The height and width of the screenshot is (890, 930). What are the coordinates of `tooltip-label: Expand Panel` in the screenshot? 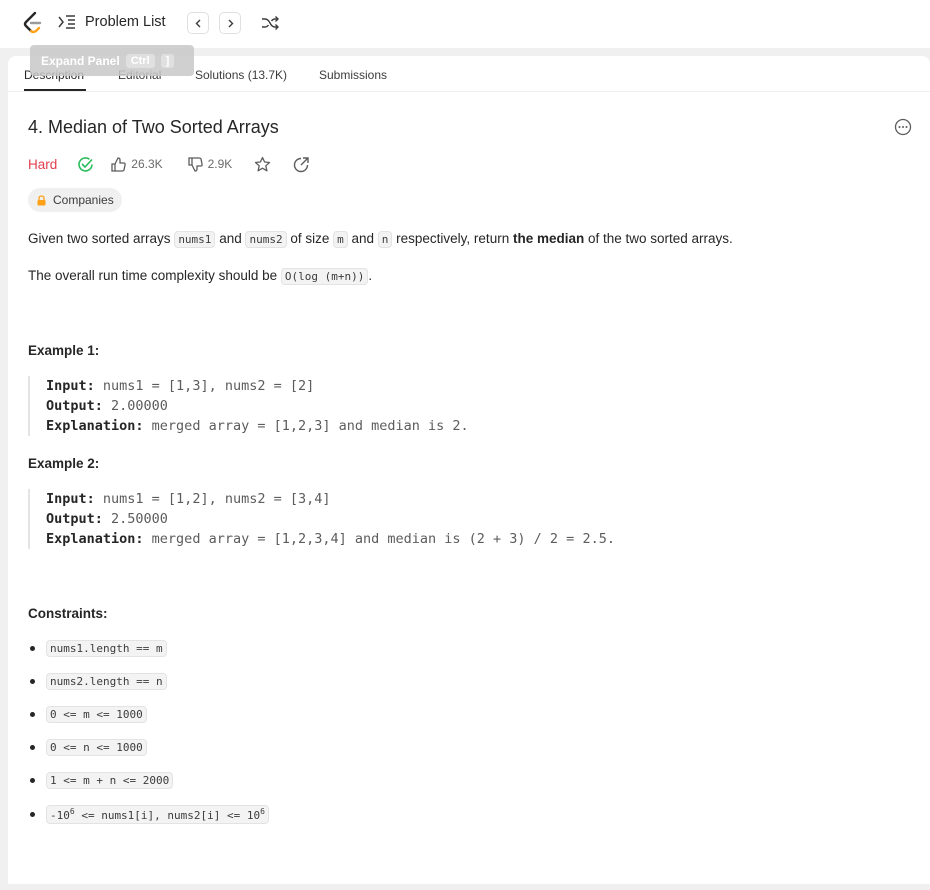 It's located at (80, 60).